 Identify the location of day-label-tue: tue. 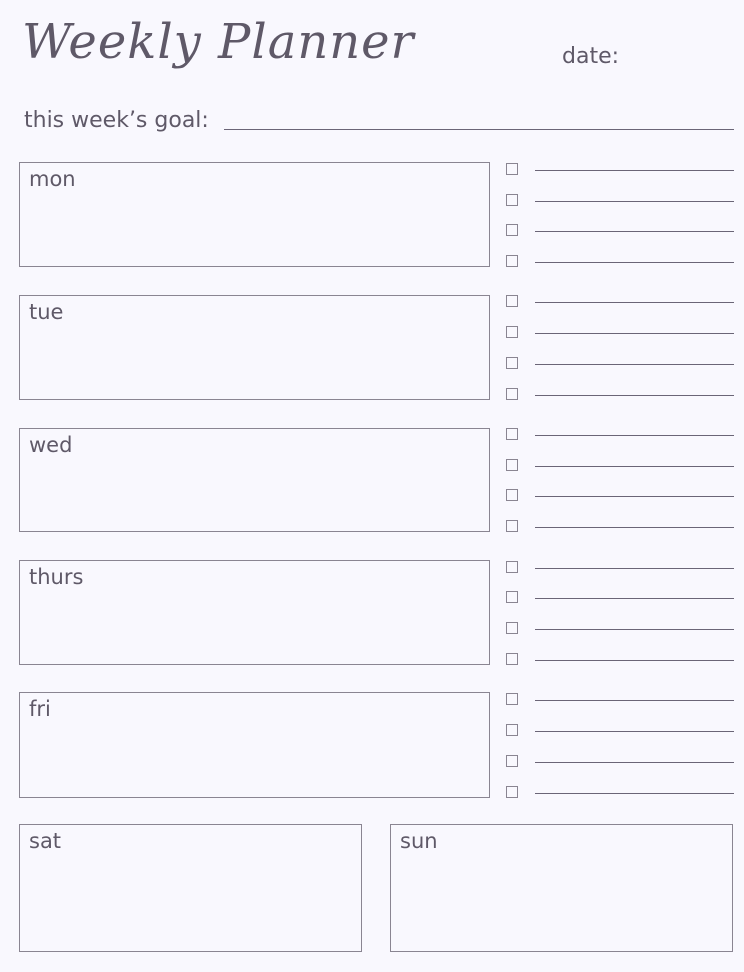
(46, 312).